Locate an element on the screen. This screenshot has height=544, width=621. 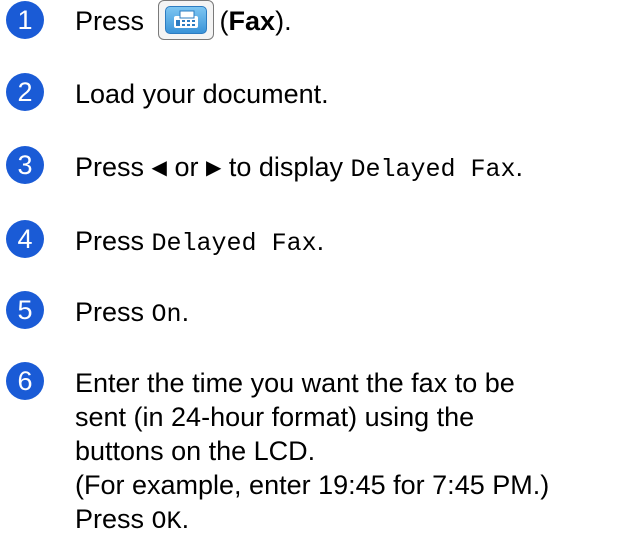
step-text: Press ◀ or ▶ to display Delayed Fax. is located at coordinates (299, 168).